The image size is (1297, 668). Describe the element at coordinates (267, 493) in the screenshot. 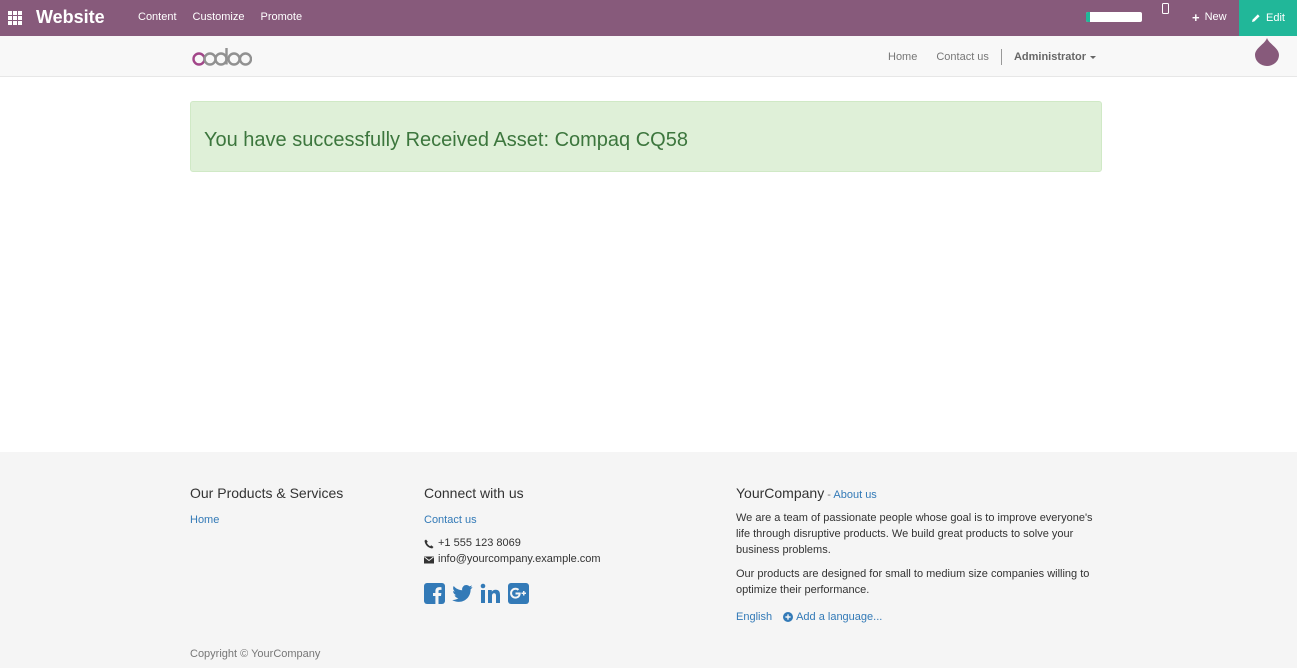

I see `products-heading: Our Products & Services` at that location.